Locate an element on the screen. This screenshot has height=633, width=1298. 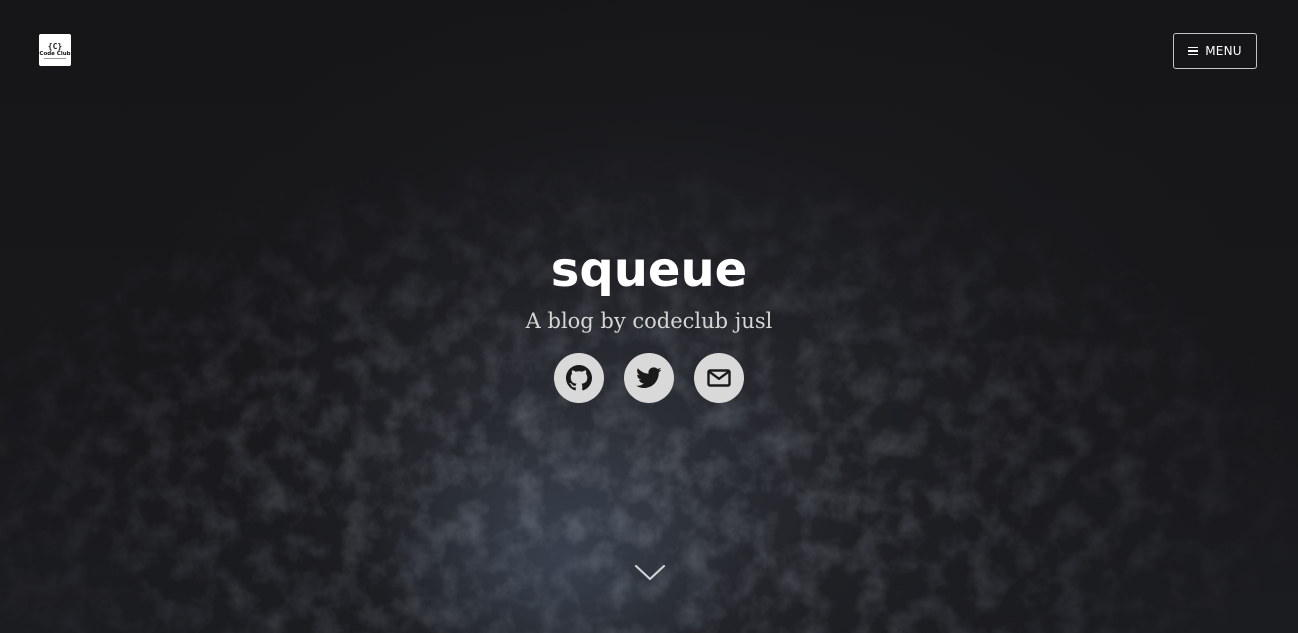
logo-underline is located at coordinates (55, 58).